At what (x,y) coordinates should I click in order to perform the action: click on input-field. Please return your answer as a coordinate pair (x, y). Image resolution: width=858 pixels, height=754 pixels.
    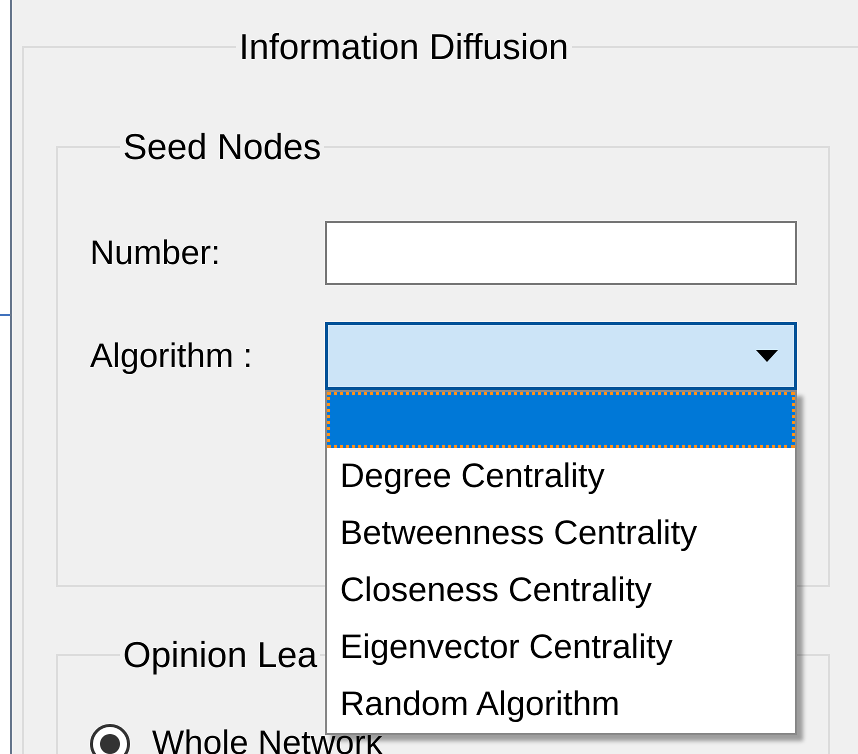
    Looking at the image, I should click on (561, 253).